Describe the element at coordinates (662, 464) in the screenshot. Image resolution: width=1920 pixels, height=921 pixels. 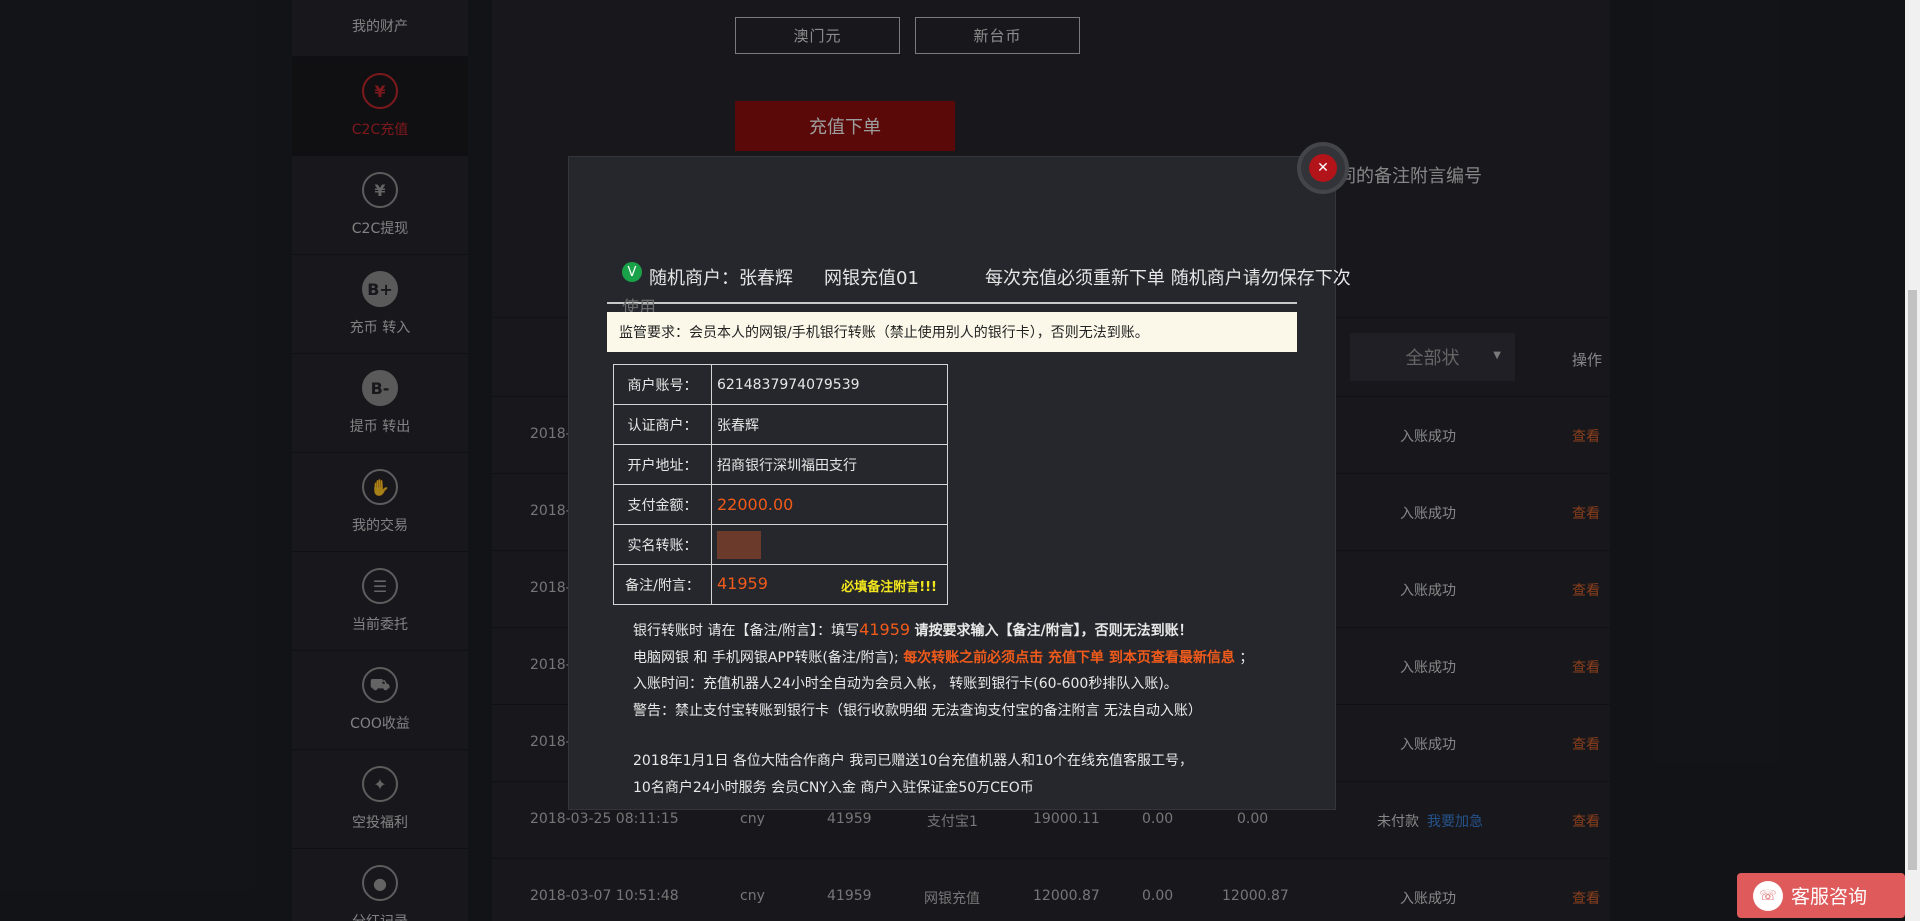
I see `field-label: 开户地址：` at that location.